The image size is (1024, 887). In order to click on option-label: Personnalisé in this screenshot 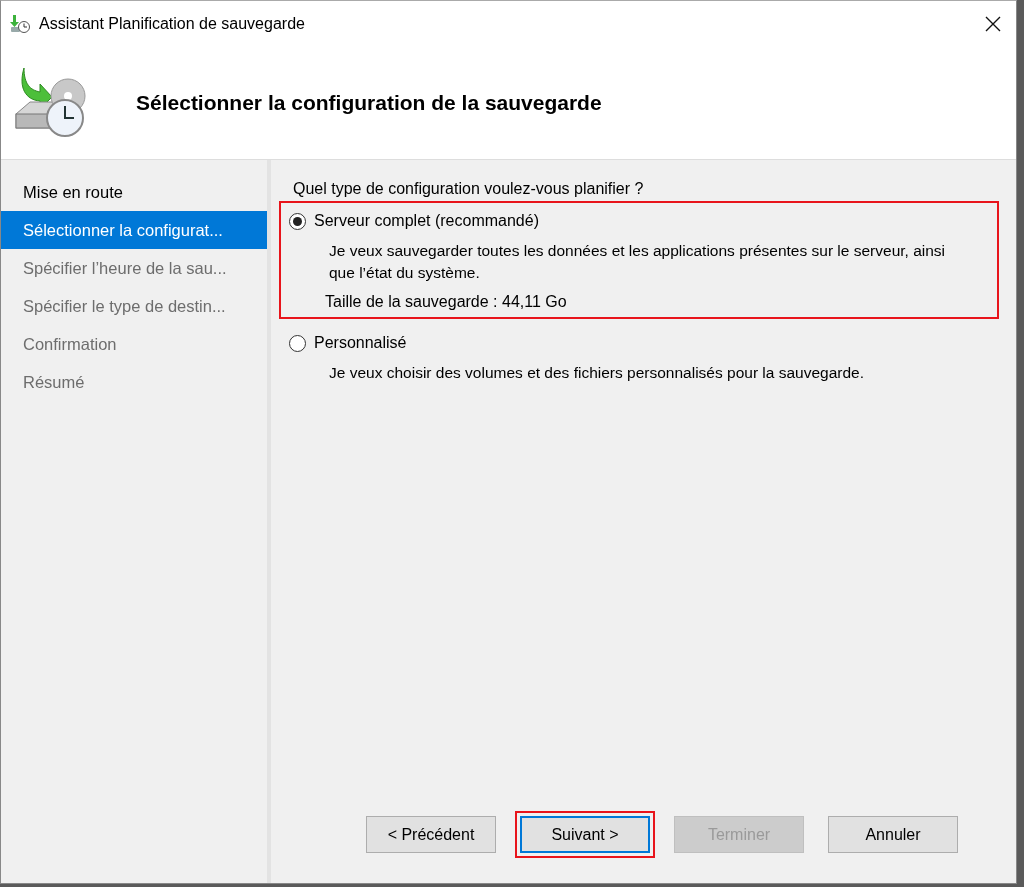, I will do `click(360, 343)`.